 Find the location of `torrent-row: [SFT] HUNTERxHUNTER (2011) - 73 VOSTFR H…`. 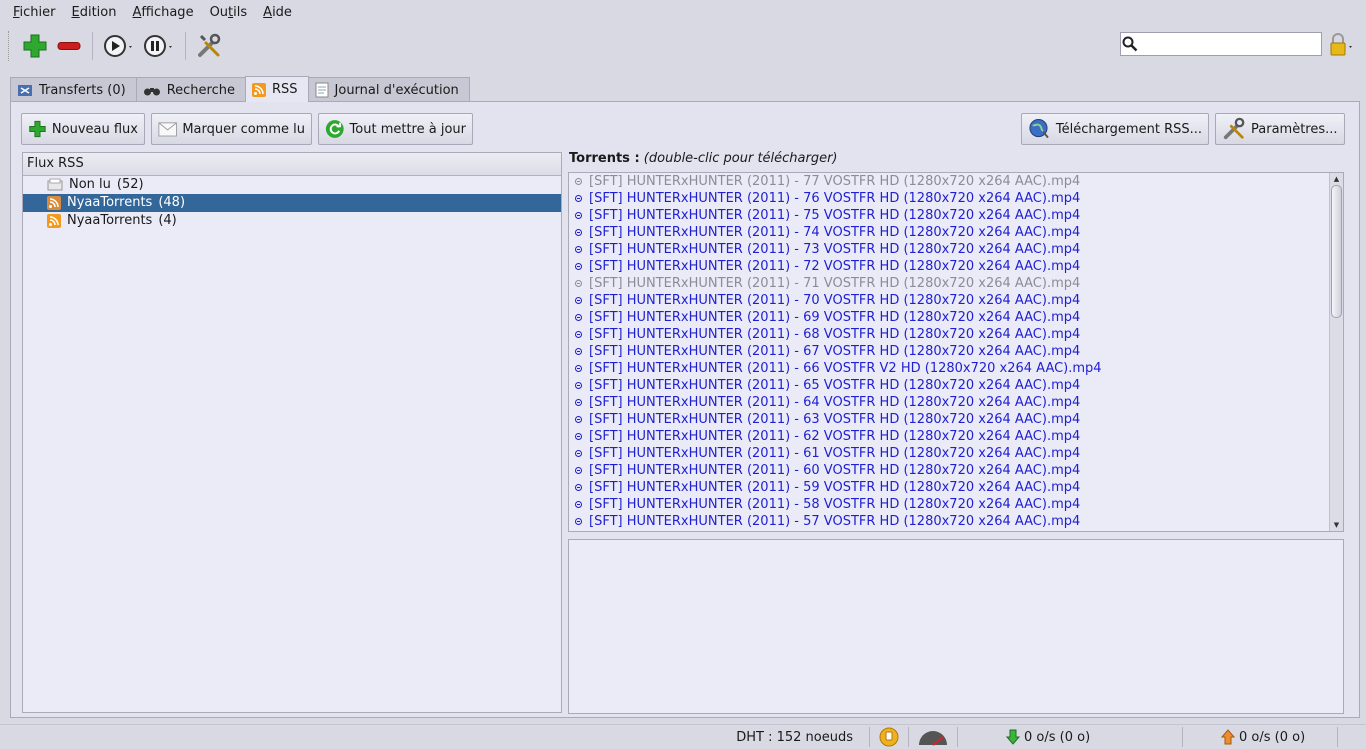

torrent-row: [SFT] HUNTERxHUNTER (2011) - 73 VOSTFR H… is located at coordinates (956, 249).